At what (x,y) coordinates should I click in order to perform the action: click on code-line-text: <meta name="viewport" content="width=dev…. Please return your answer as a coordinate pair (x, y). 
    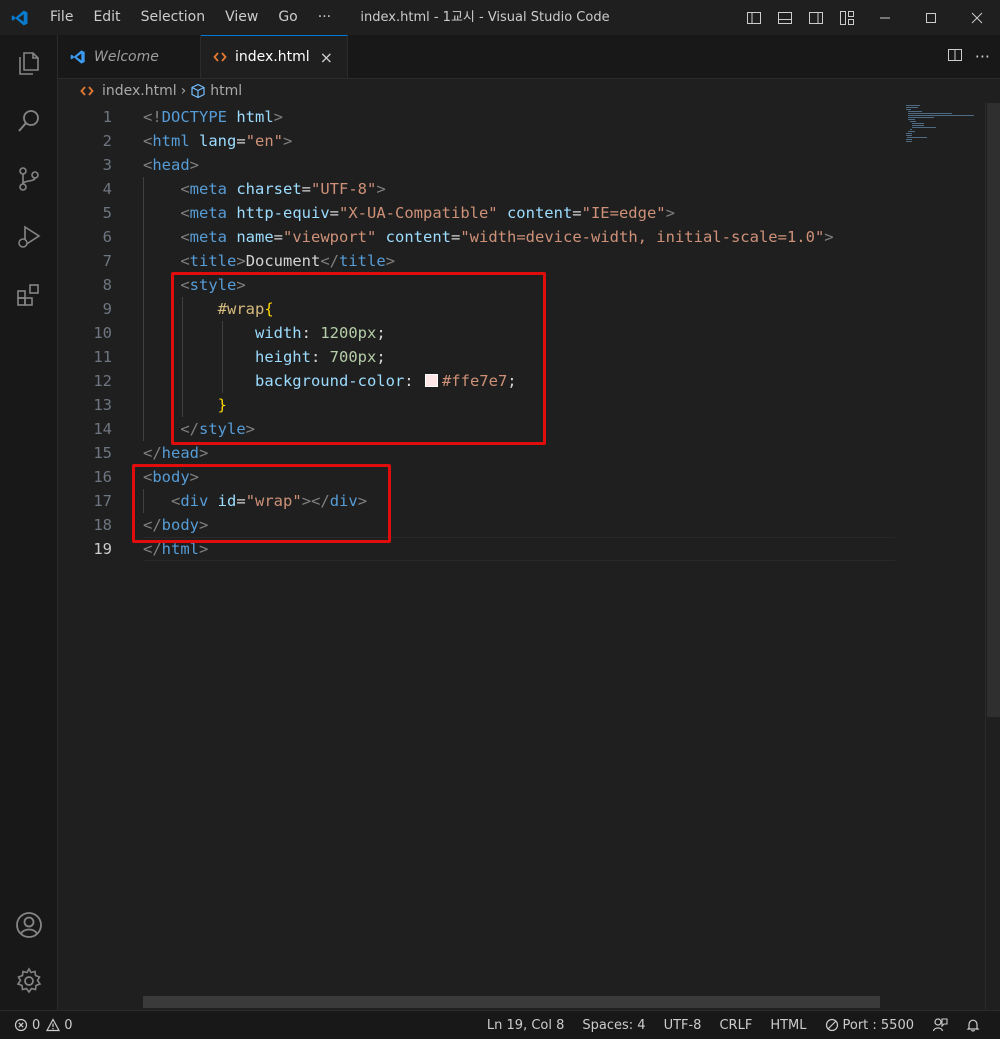
    Looking at the image, I should click on (488, 237).